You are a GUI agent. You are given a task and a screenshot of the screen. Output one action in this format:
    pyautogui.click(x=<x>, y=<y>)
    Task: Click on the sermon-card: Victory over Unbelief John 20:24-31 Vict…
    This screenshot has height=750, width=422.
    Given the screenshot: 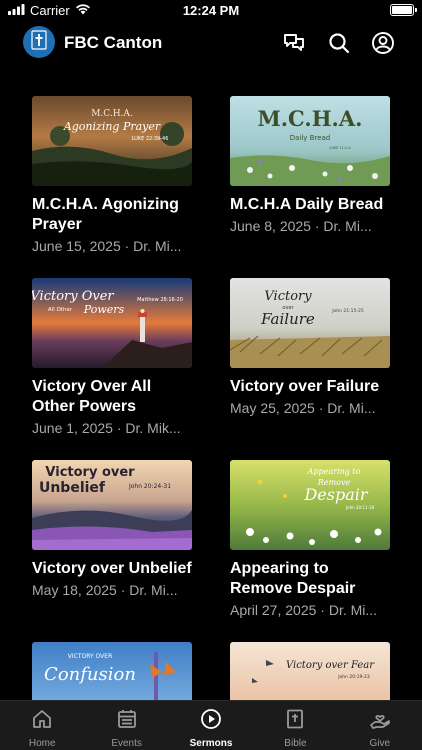 What is the action you would take?
    pyautogui.click(x=127, y=529)
    